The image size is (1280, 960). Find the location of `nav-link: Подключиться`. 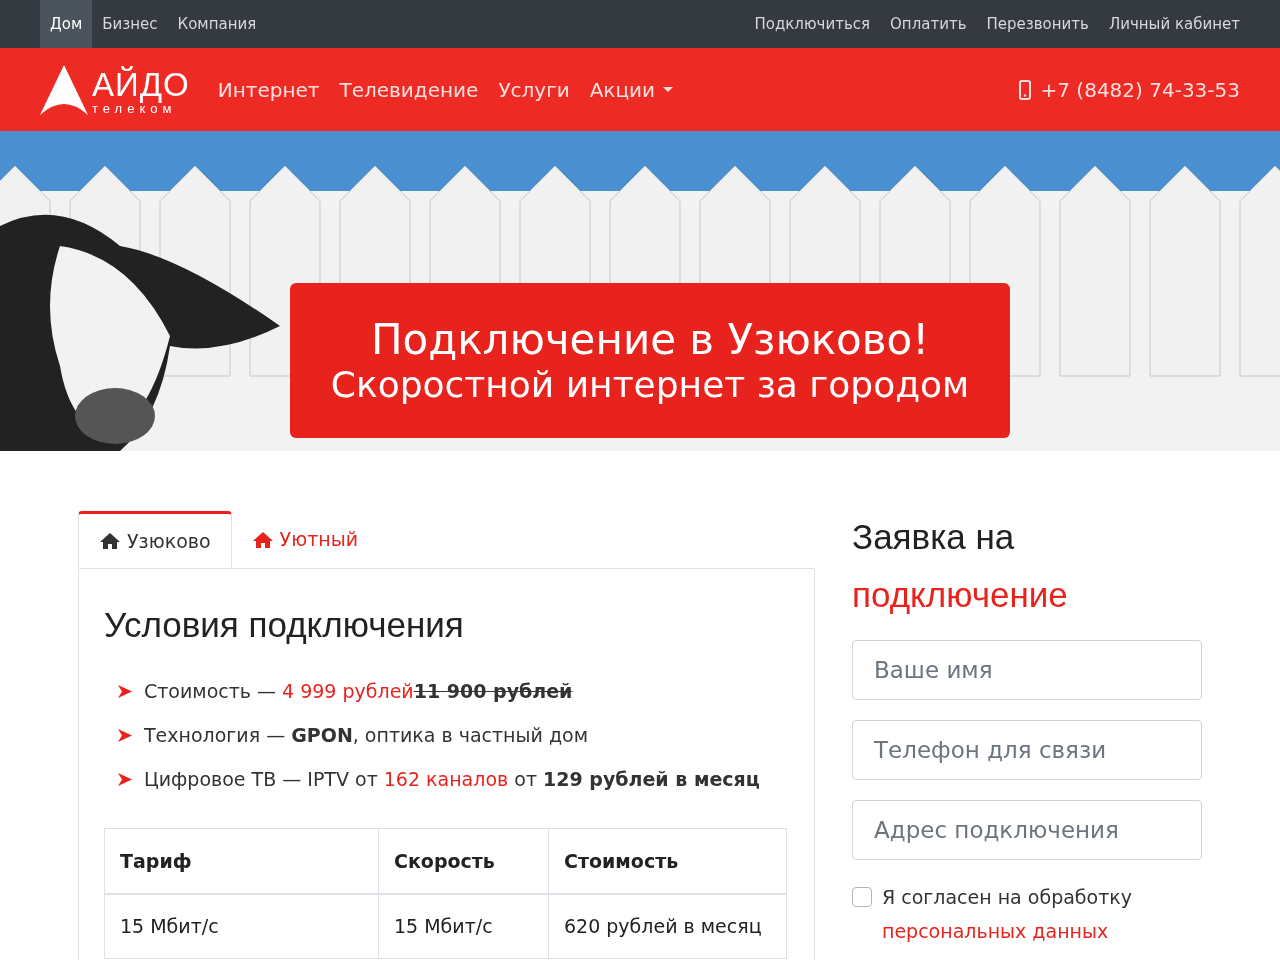

nav-link: Подключиться is located at coordinates (812, 24).